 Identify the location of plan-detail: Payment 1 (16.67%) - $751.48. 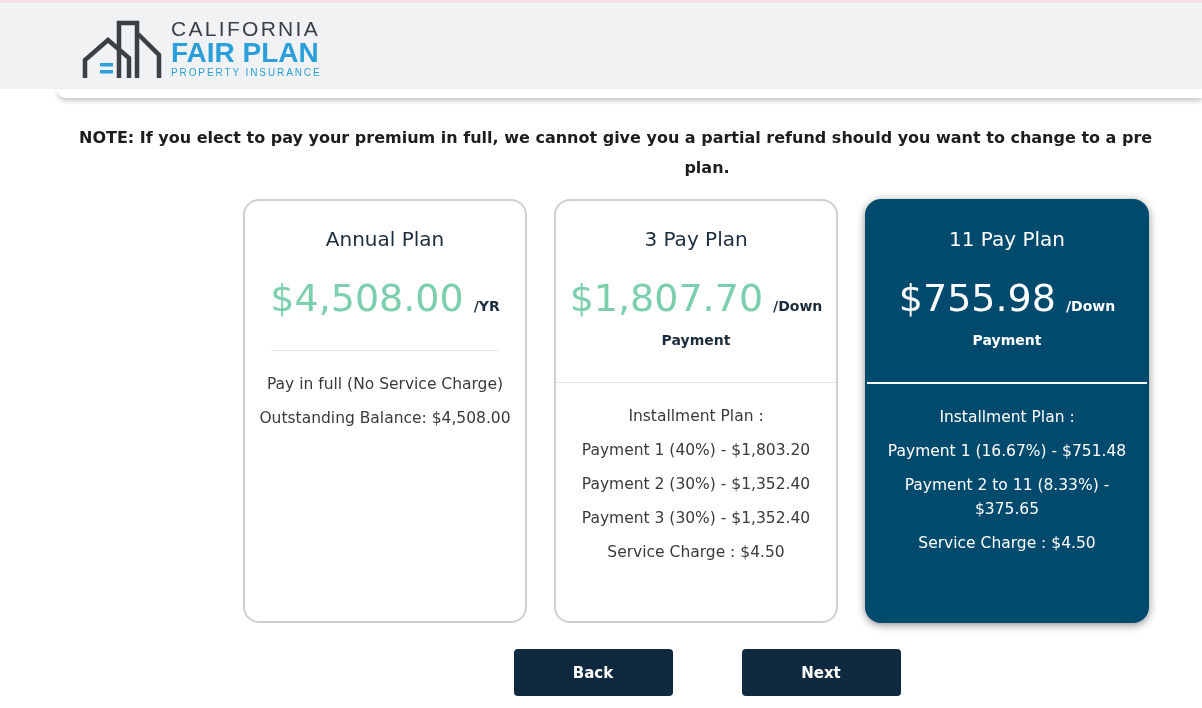
(1007, 451).